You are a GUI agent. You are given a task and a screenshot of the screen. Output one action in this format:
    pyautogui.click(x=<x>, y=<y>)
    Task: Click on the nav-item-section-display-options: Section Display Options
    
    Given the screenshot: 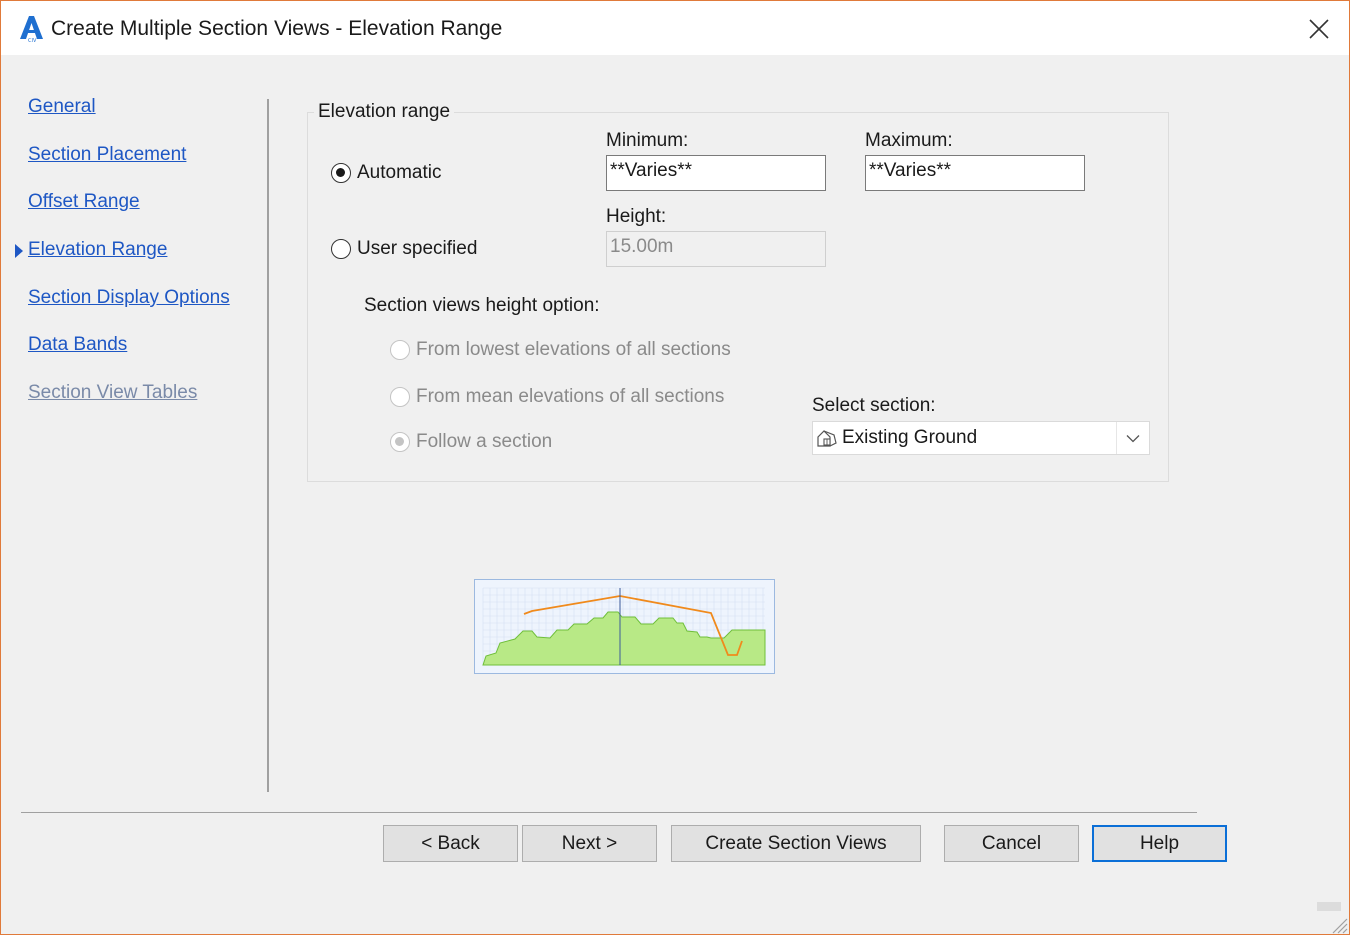 What is the action you would take?
    pyautogui.click(x=129, y=298)
    